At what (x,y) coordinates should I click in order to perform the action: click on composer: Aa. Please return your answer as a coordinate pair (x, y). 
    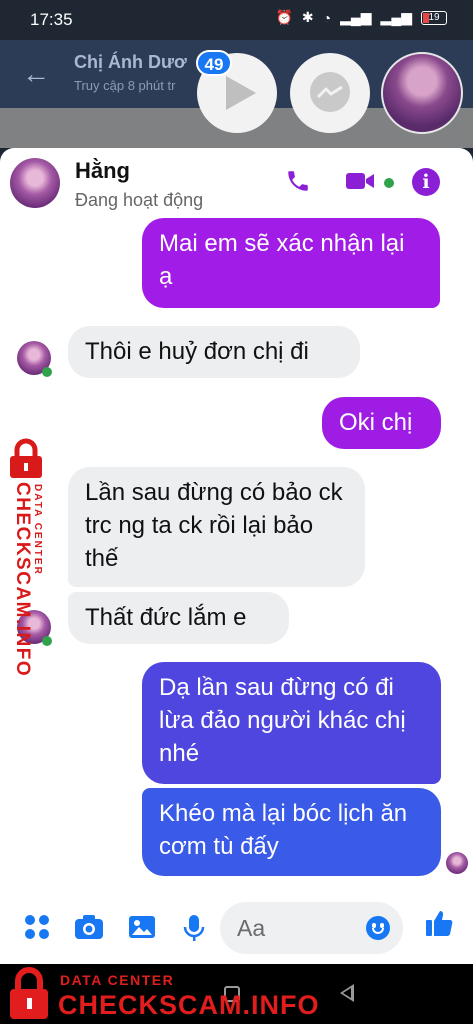
    Looking at the image, I should click on (236, 929).